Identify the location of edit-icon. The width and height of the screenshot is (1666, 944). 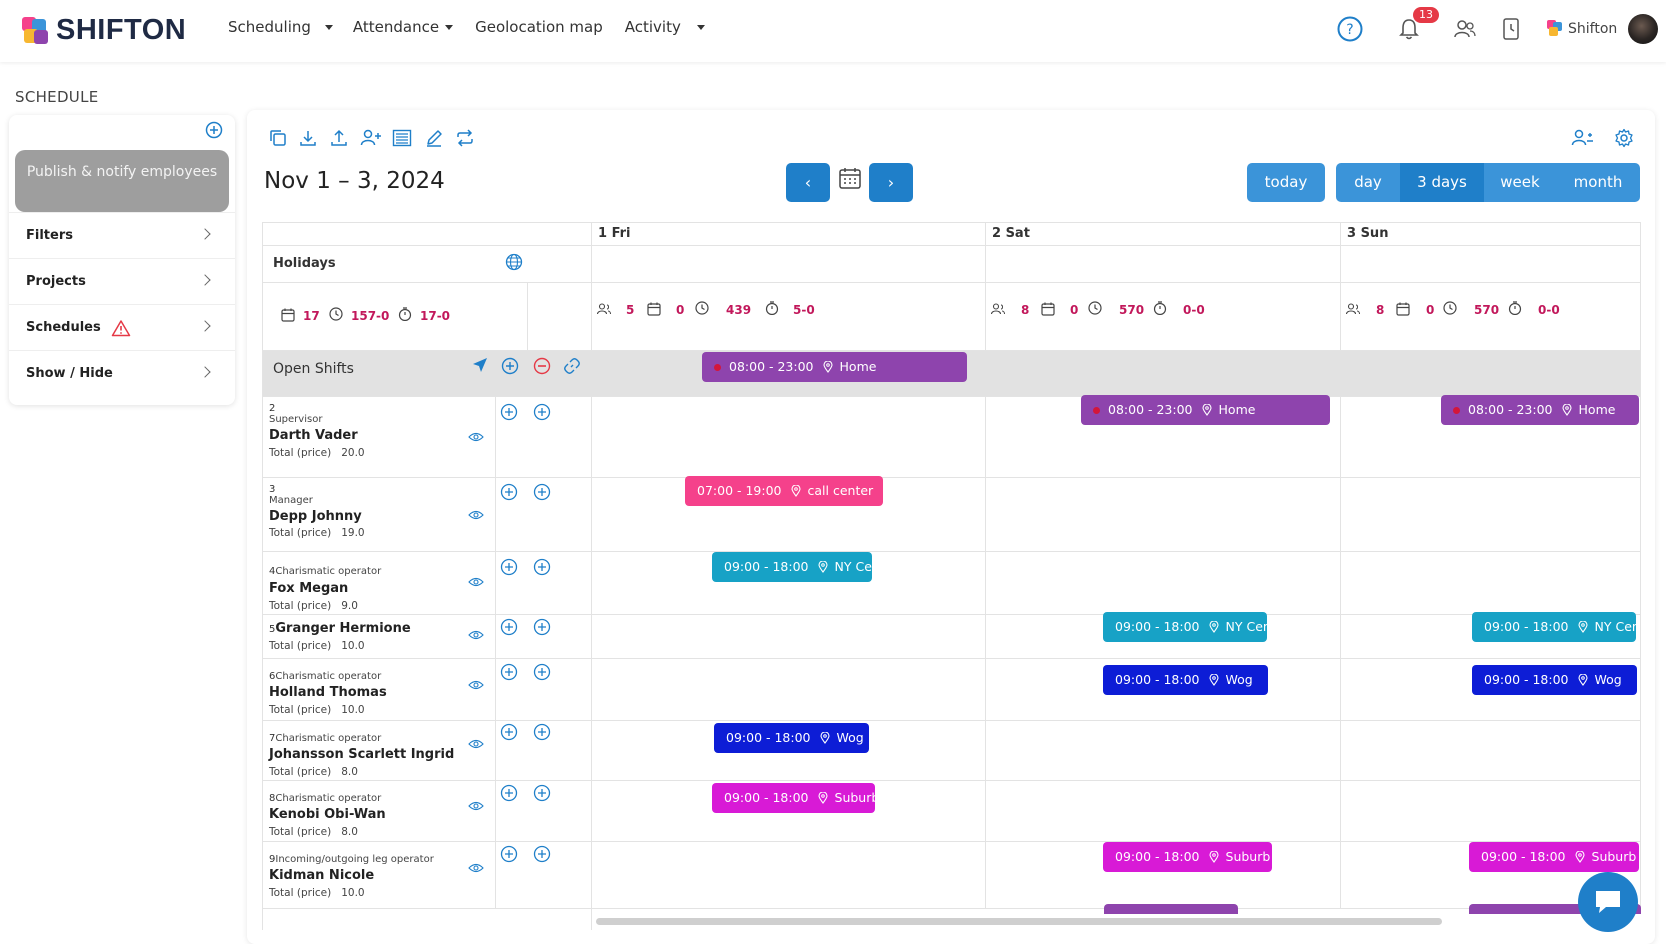
(434, 138).